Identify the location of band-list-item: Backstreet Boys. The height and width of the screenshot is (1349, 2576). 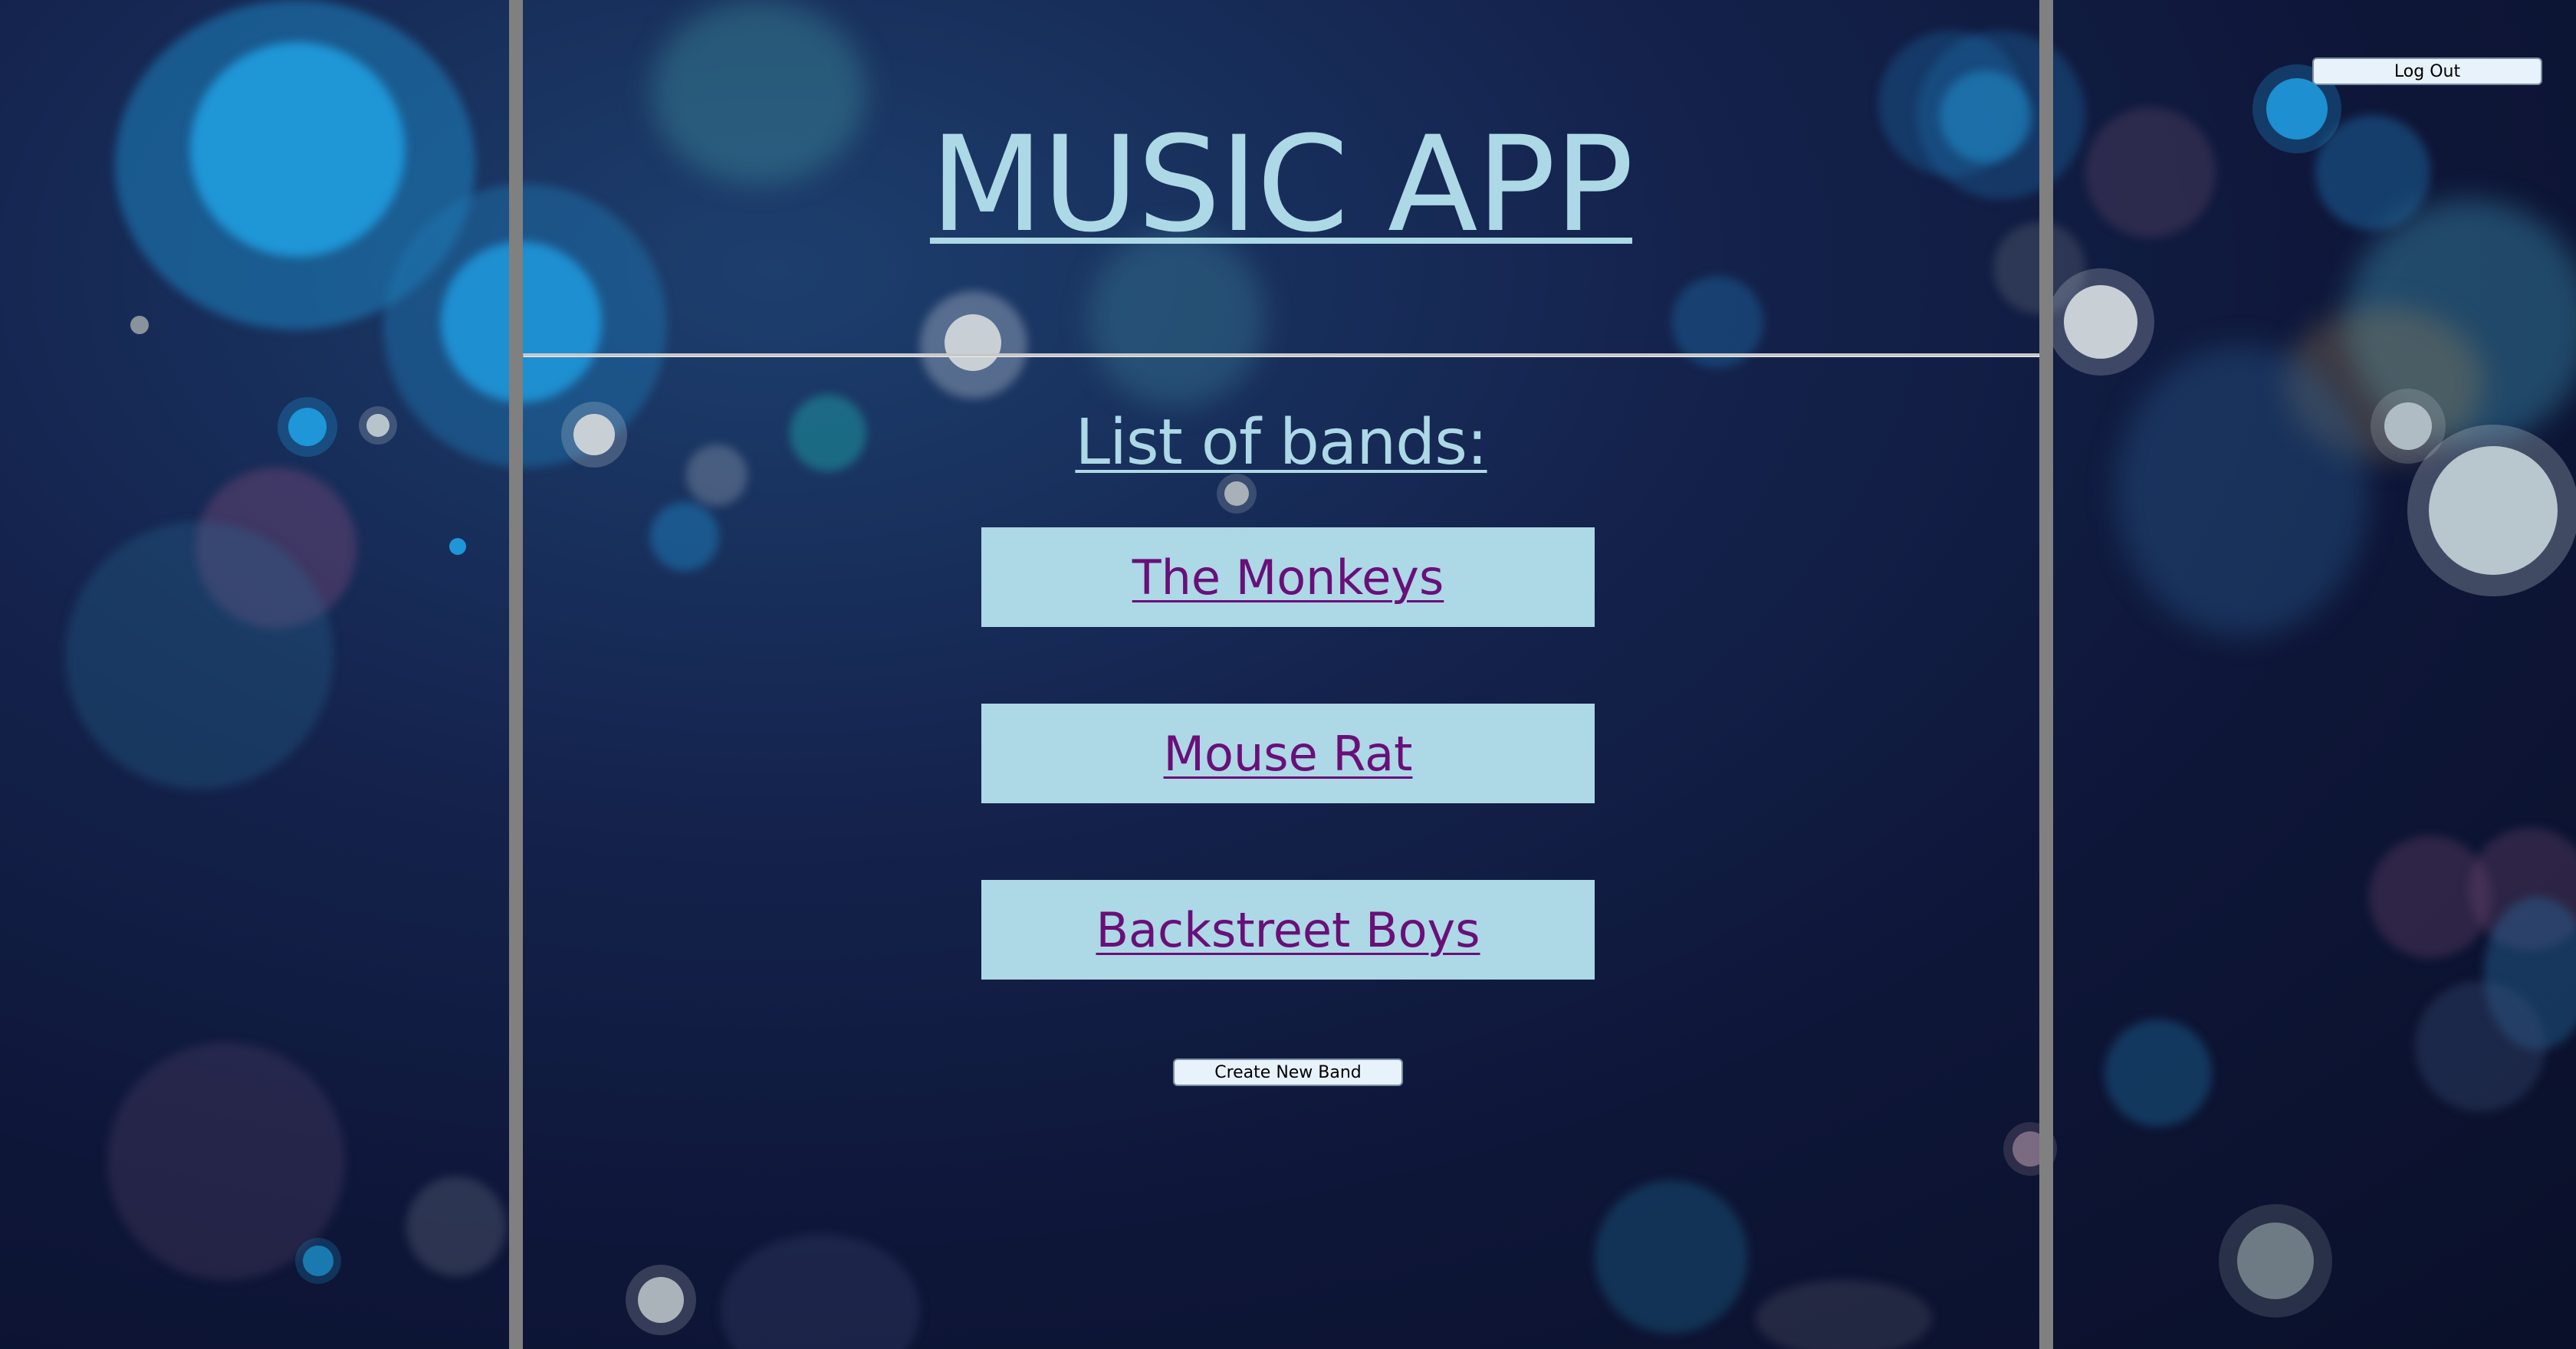
(1288, 930).